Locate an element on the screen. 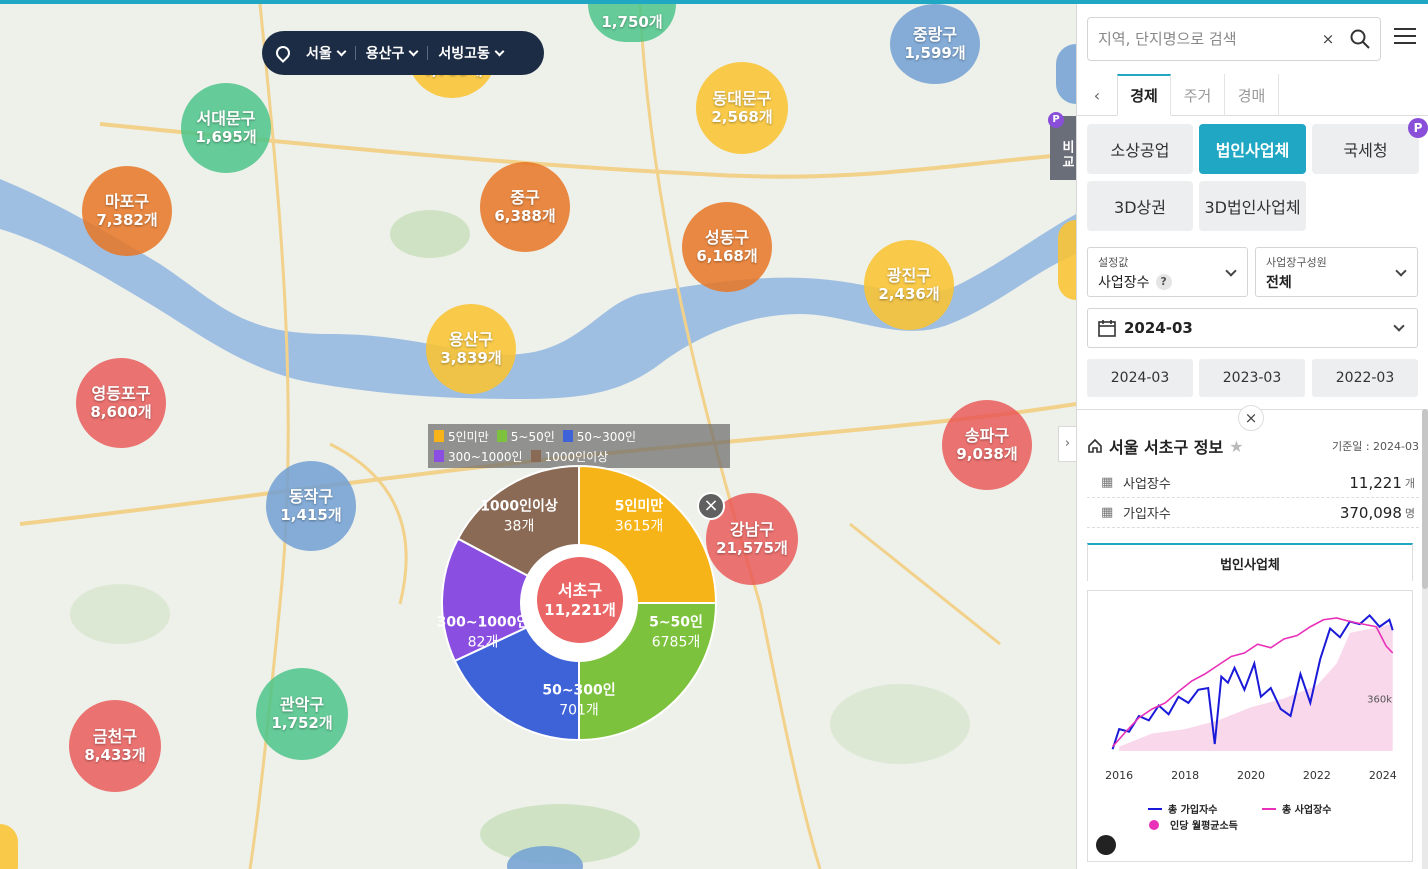 This screenshot has height=869, width=1428. category-tabs: ‹ 경제 주거 경매 is located at coordinates (1252, 95).